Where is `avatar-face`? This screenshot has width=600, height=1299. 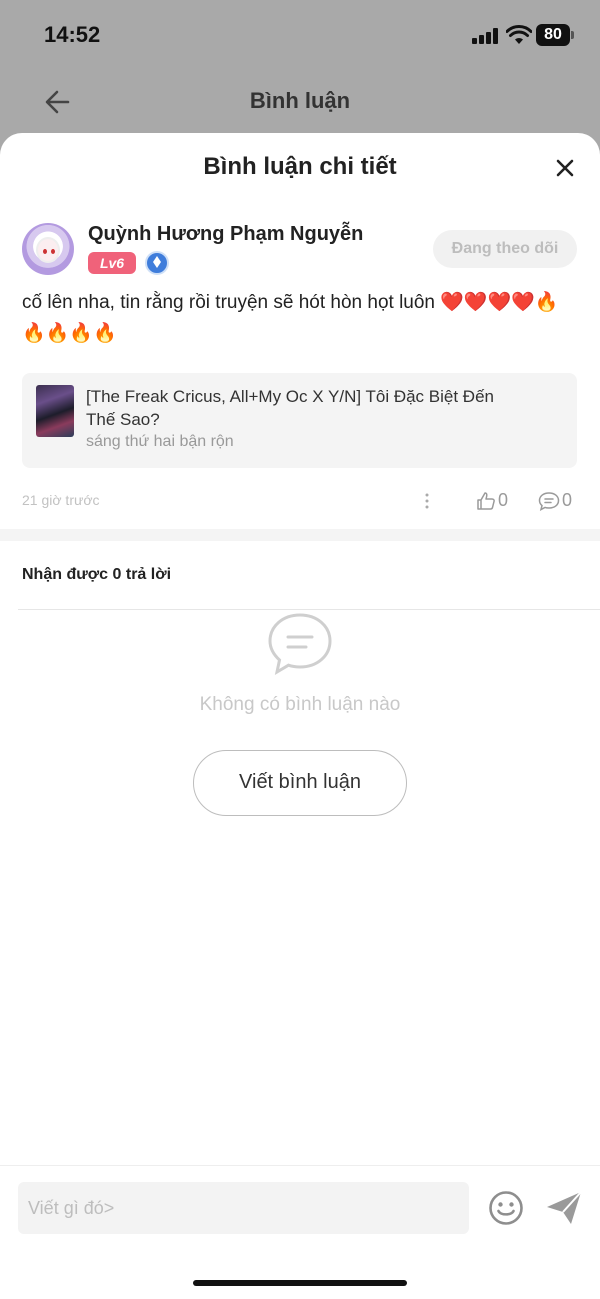
avatar-face is located at coordinates (48, 250).